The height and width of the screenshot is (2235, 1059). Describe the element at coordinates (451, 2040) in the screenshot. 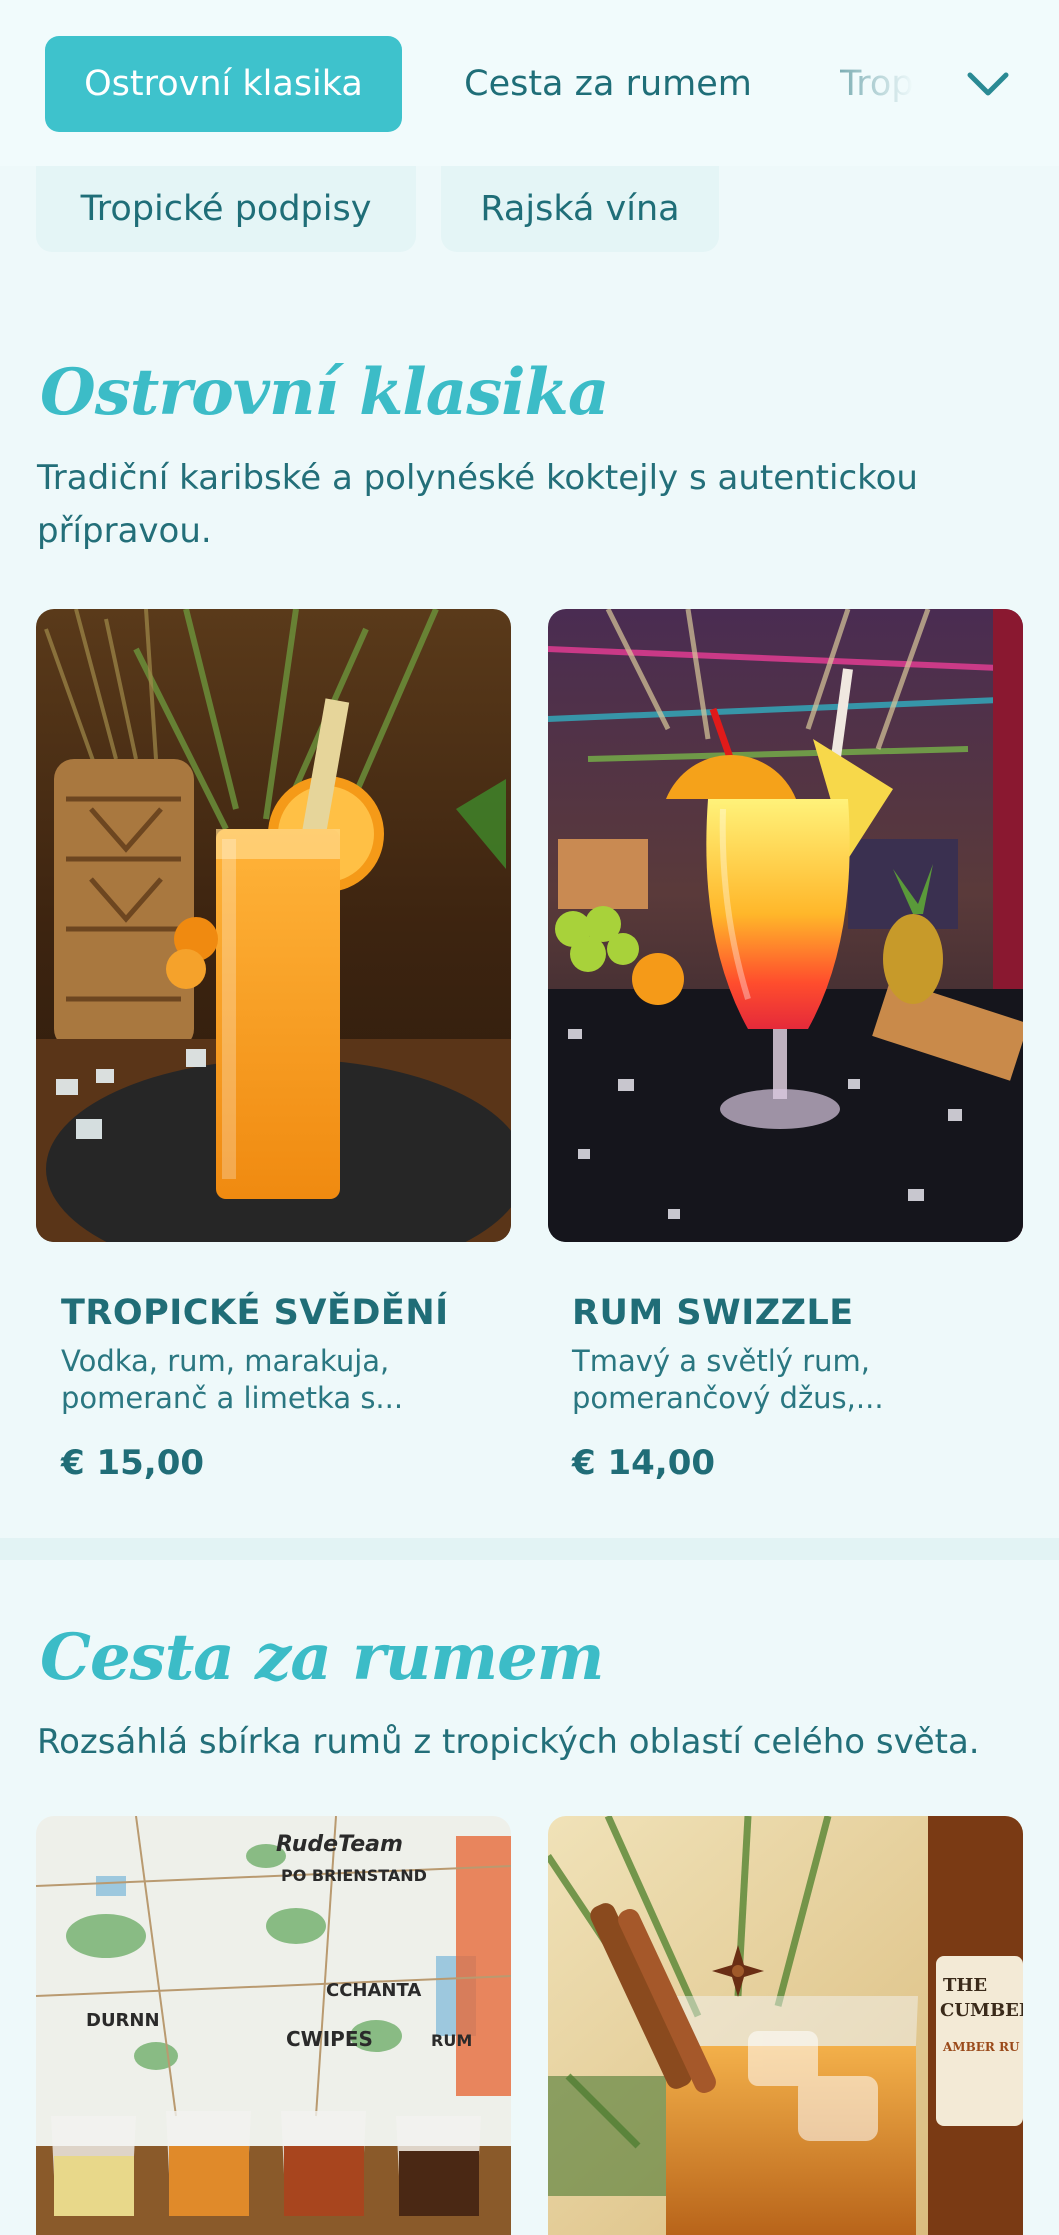

I see `image-text: RUM` at that location.